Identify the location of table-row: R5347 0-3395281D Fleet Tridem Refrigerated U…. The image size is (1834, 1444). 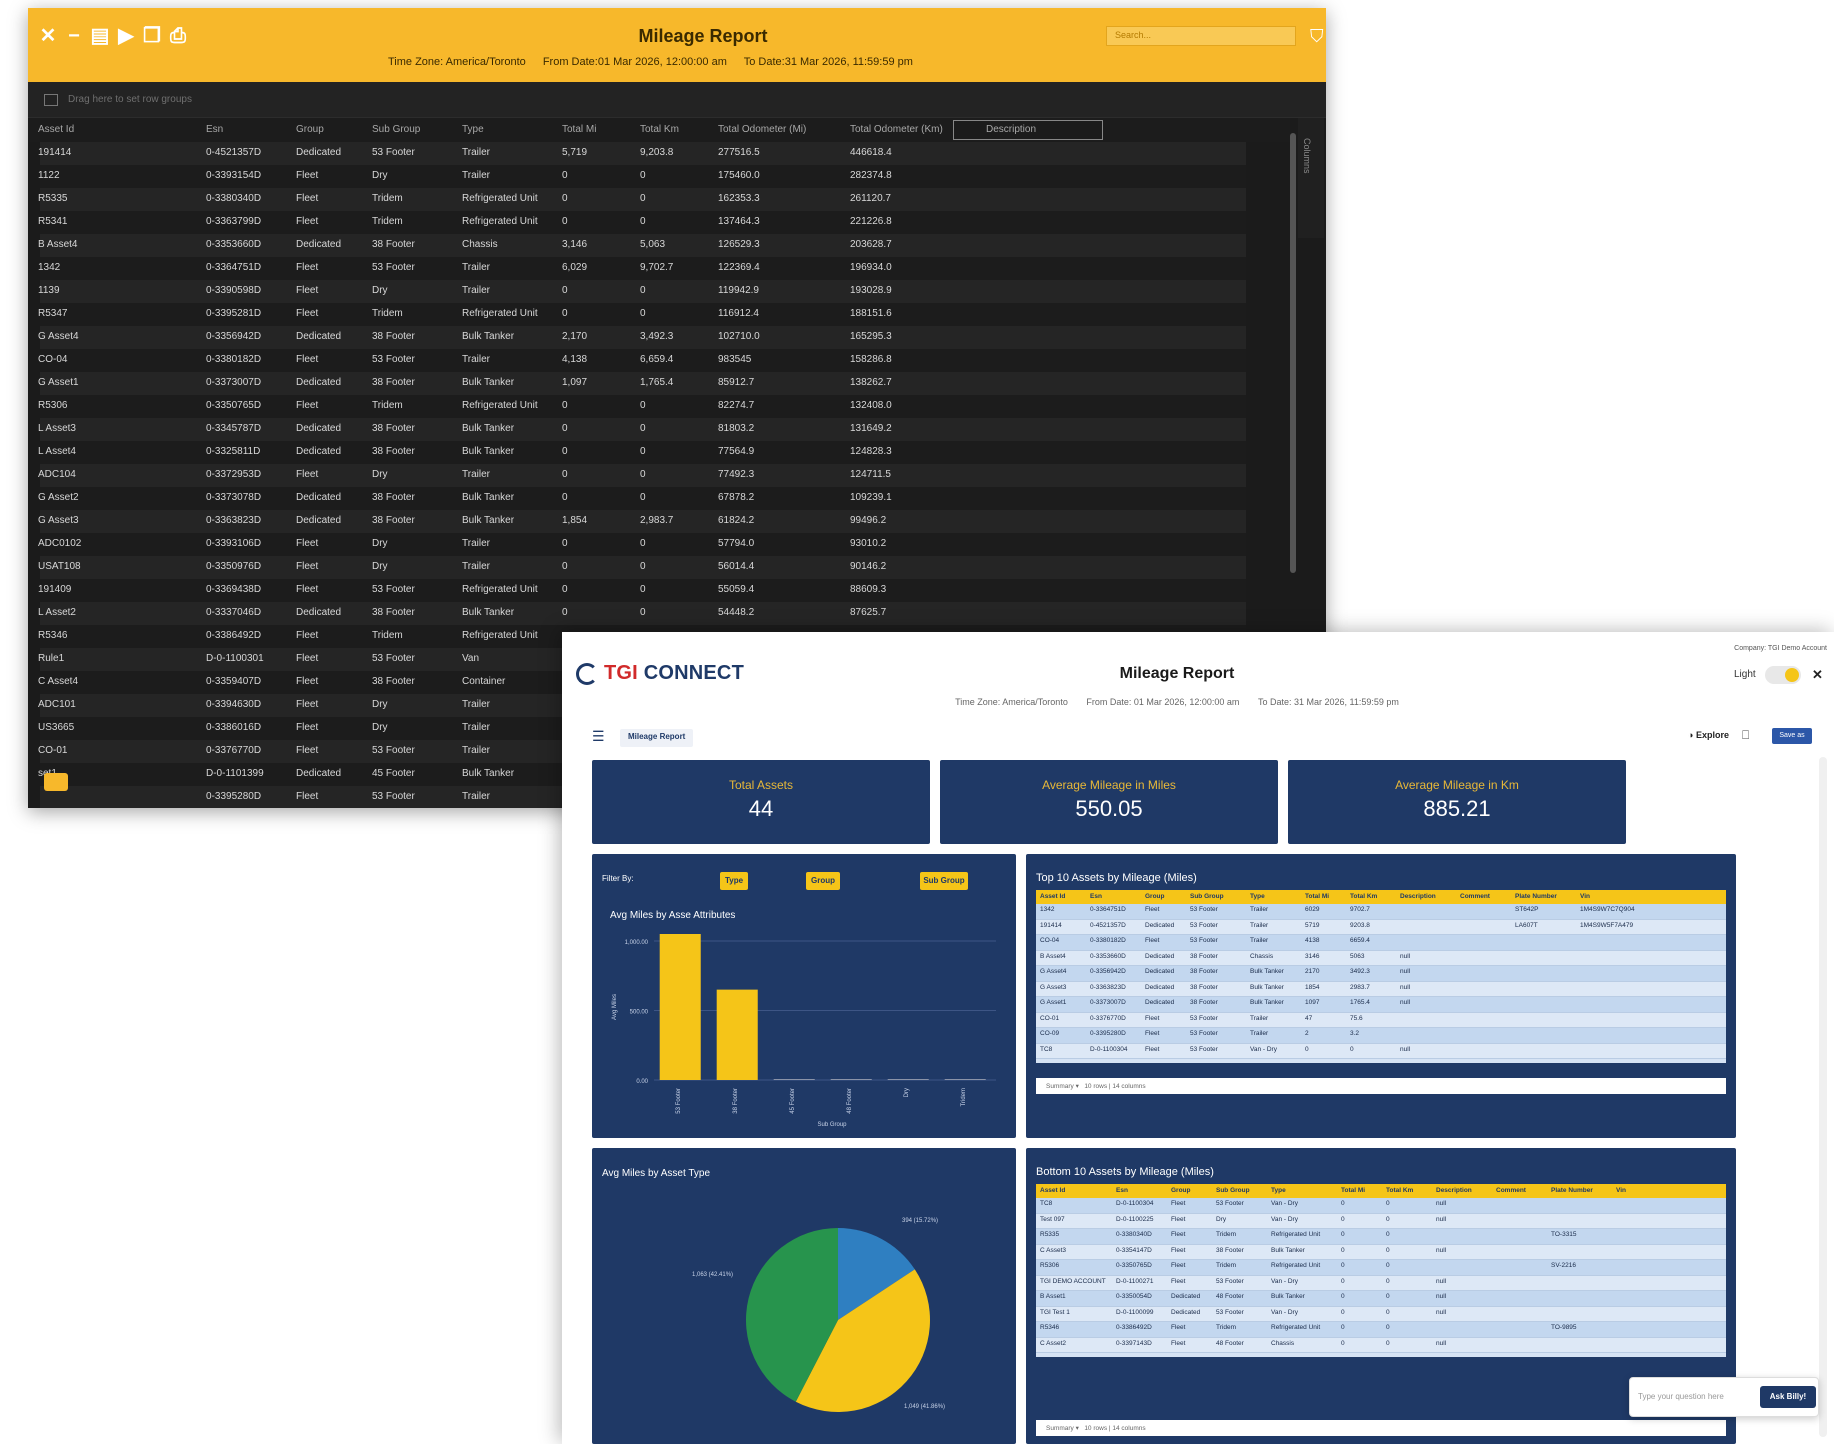
(642, 314).